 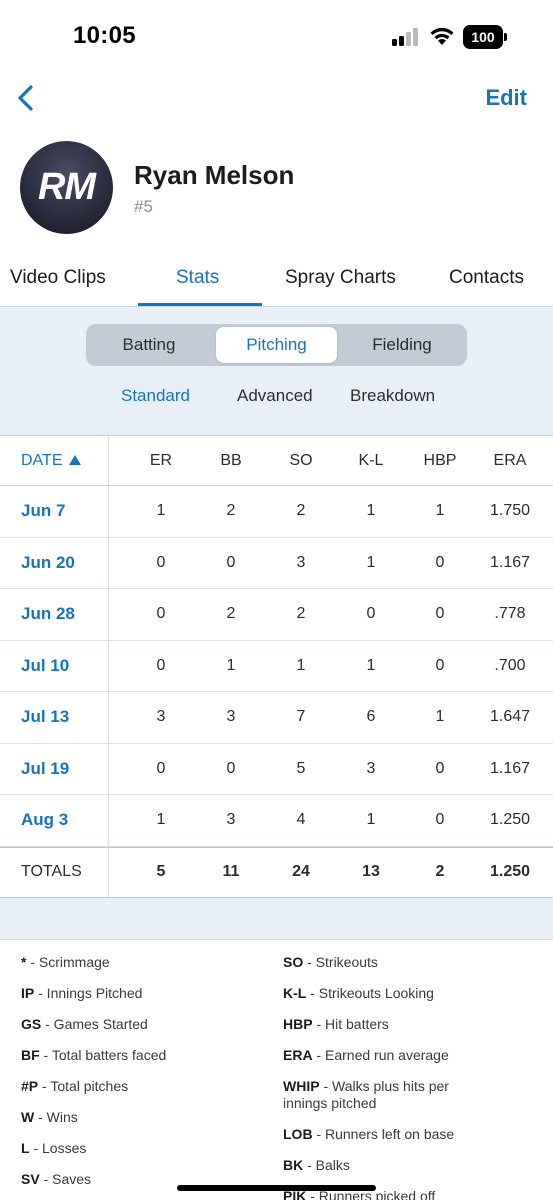 I want to click on sort-ascending-icon, so click(x=75, y=459).